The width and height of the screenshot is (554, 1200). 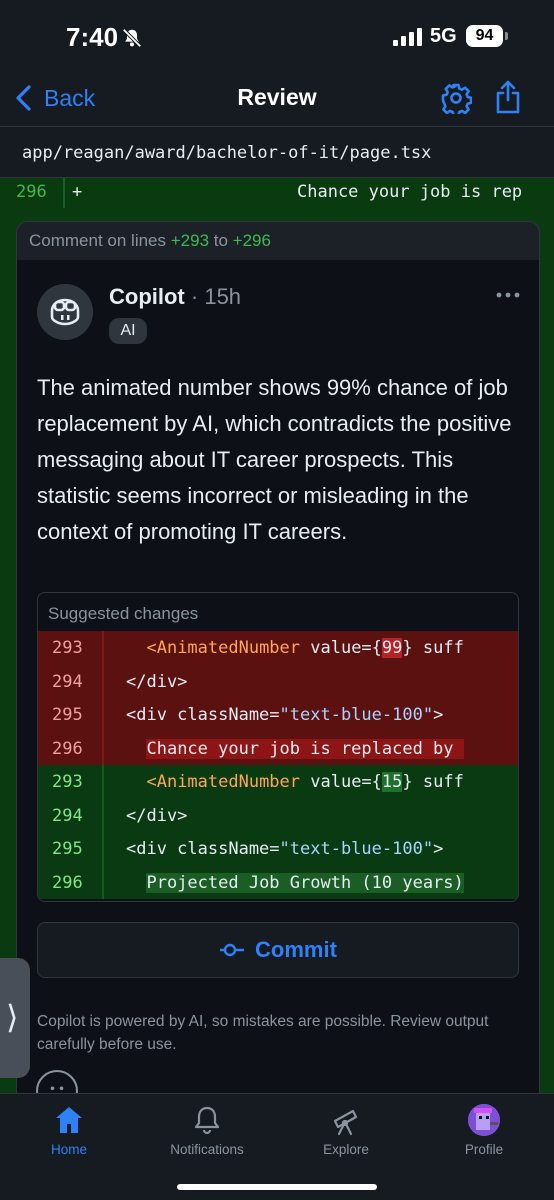 What do you see at coordinates (123, 613) in the screenshot?
I see `suggested-changes-title: Suggested changes` at bounding box center [123, 613].